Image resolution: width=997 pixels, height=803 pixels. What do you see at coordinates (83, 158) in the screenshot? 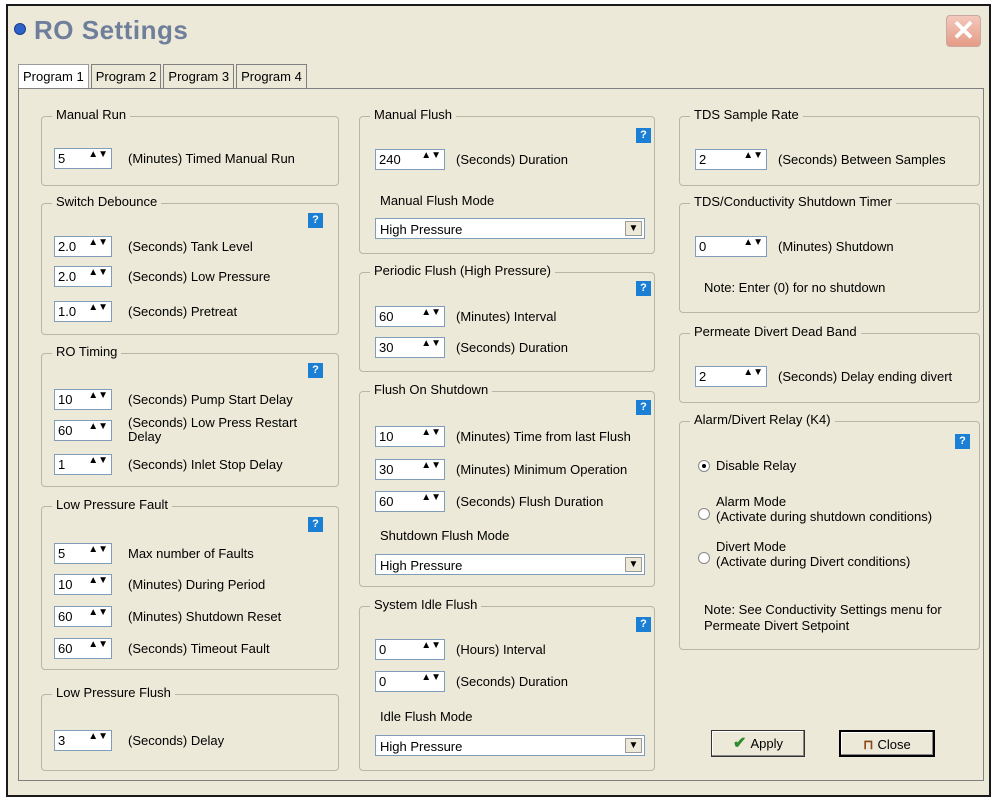
I see `manual-run-spinner: 5 ▲▼` at bounding box center [83, 158].